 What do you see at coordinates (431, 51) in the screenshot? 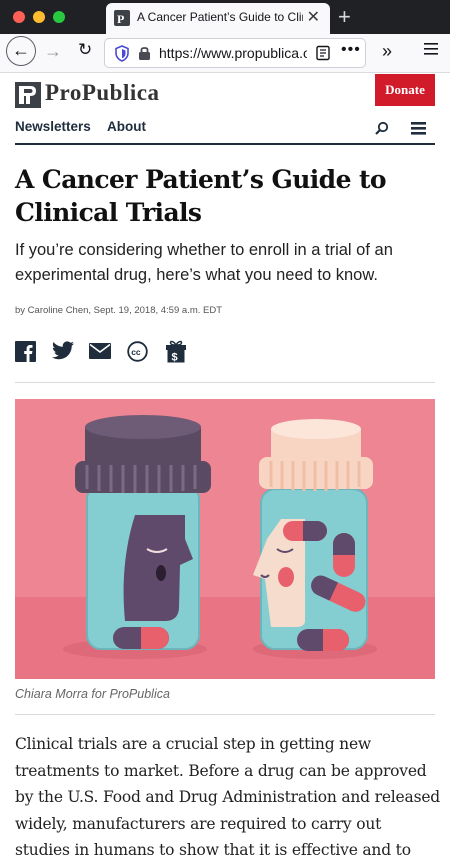
I see `app-menu-icon` at bounding box center [431, 51].